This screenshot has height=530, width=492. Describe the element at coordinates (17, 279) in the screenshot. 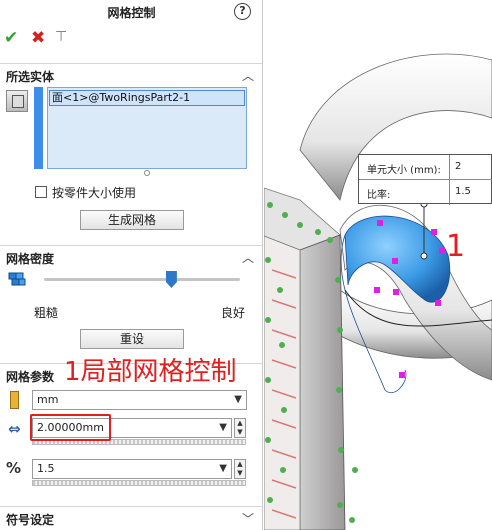

I see `mesh-density-icon` at that location.